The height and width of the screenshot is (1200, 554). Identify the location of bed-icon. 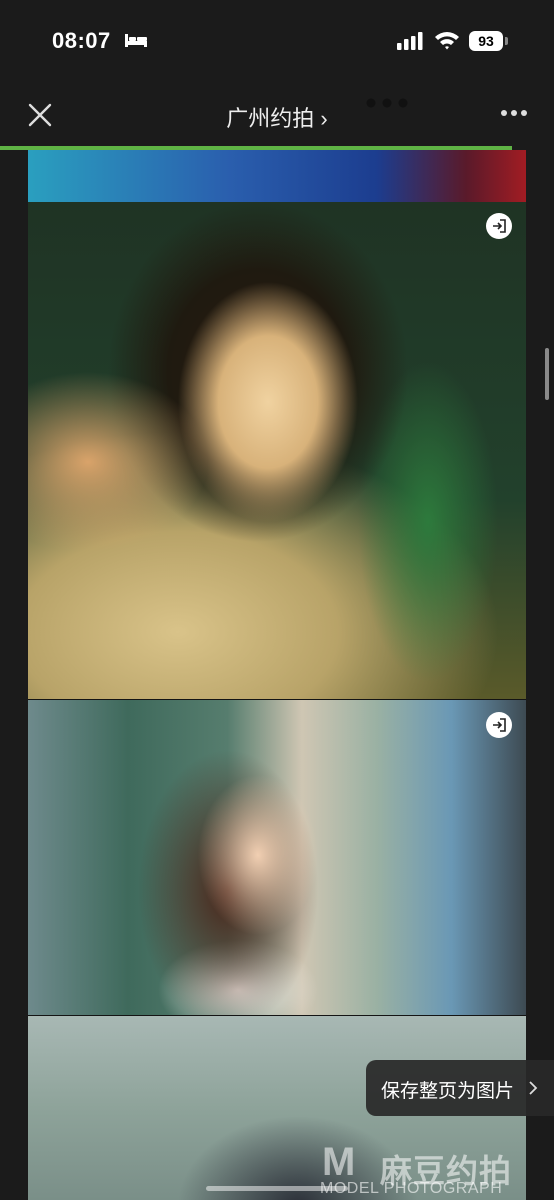
(136, 40).